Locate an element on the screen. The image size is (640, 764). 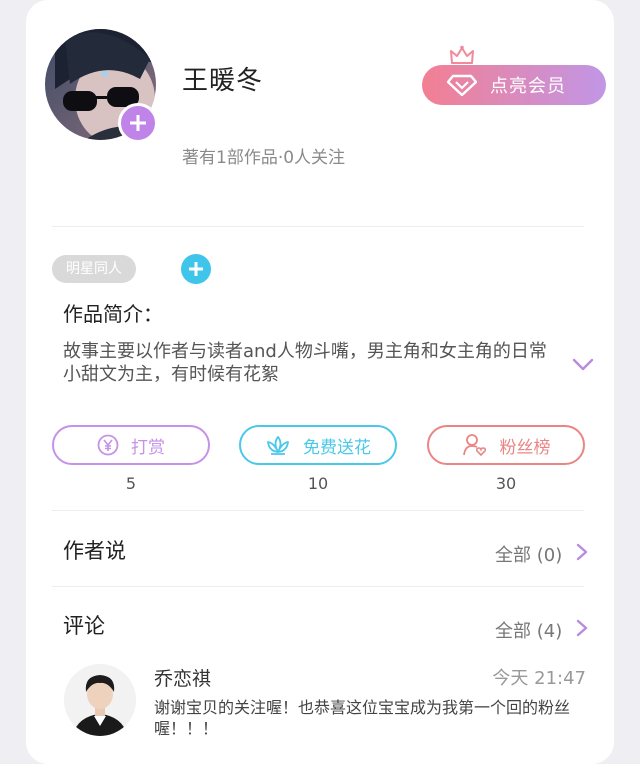
flower-count: 10 is located at coordinates (318, 483).